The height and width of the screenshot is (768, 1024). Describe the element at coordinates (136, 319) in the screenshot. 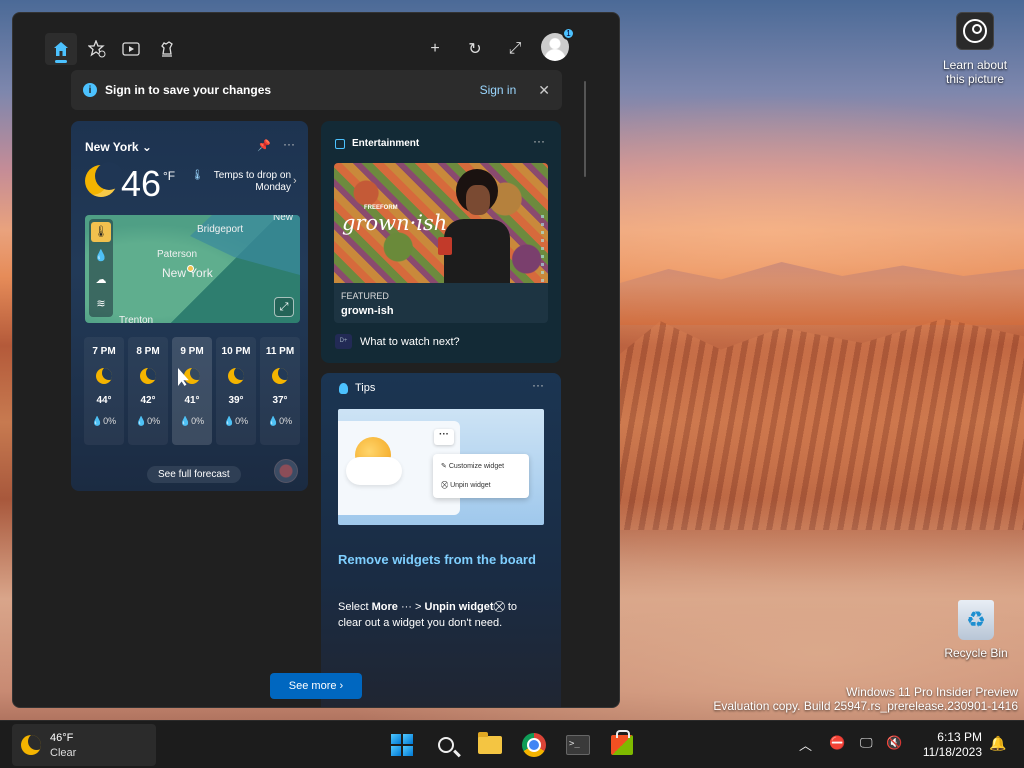

I see `map-label-trenton: Trenton` at that location.